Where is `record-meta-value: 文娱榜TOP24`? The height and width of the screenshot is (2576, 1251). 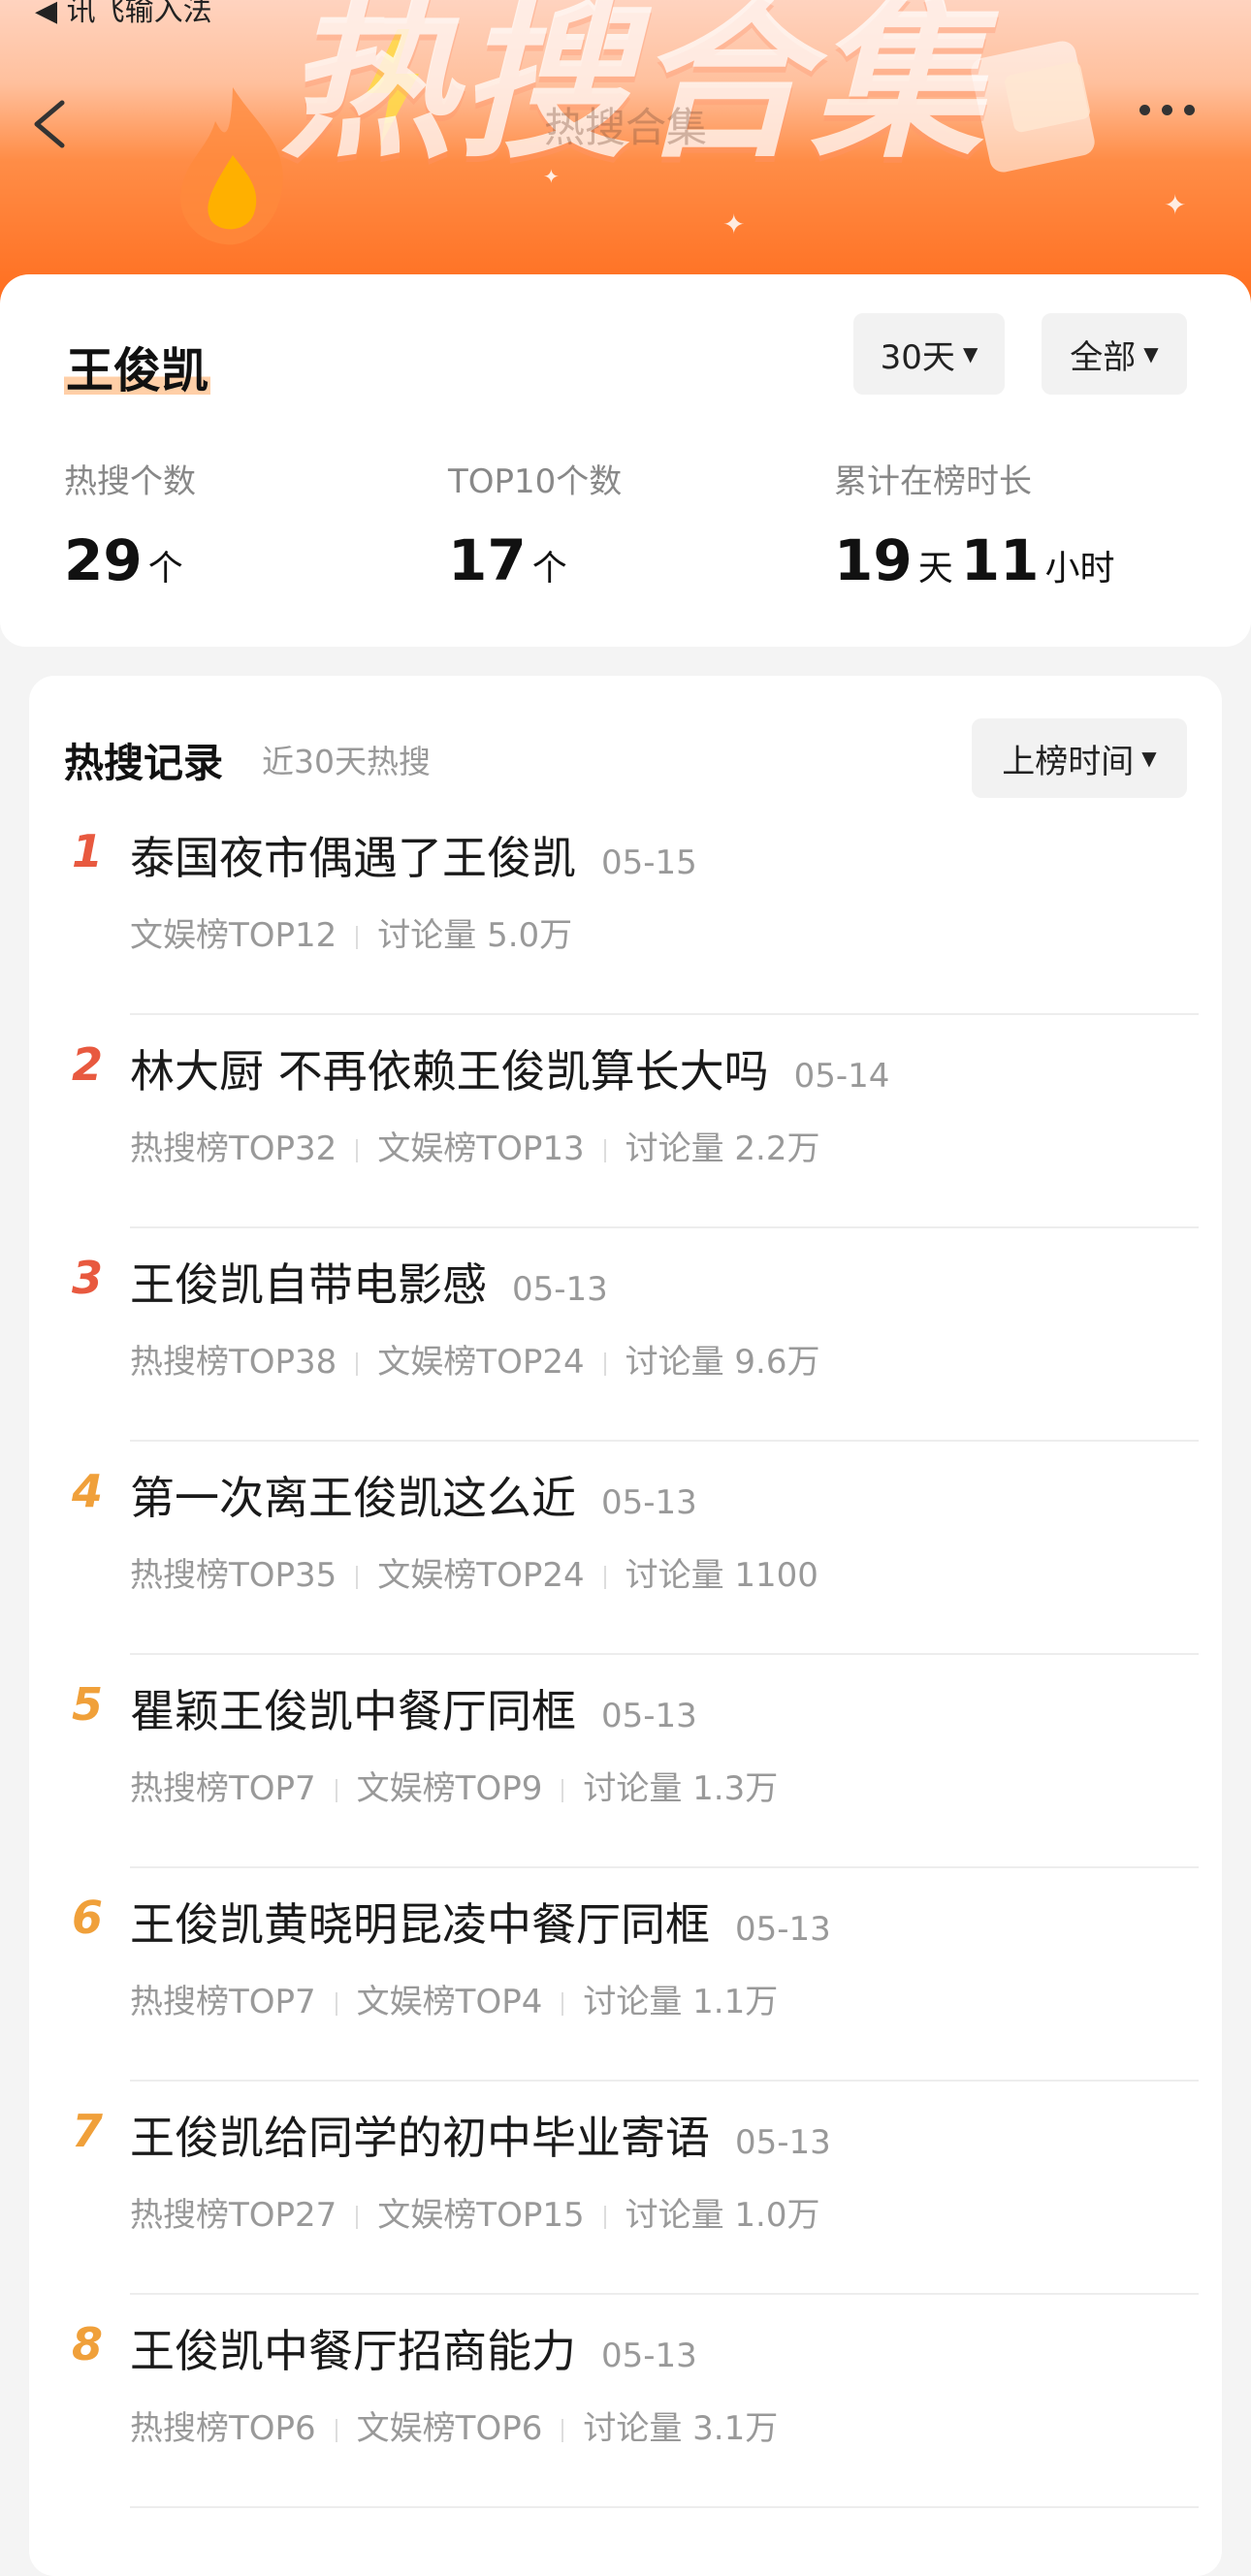
record-meta-value: 文娱榜TOP24 is located at coordinates (481, 1362).